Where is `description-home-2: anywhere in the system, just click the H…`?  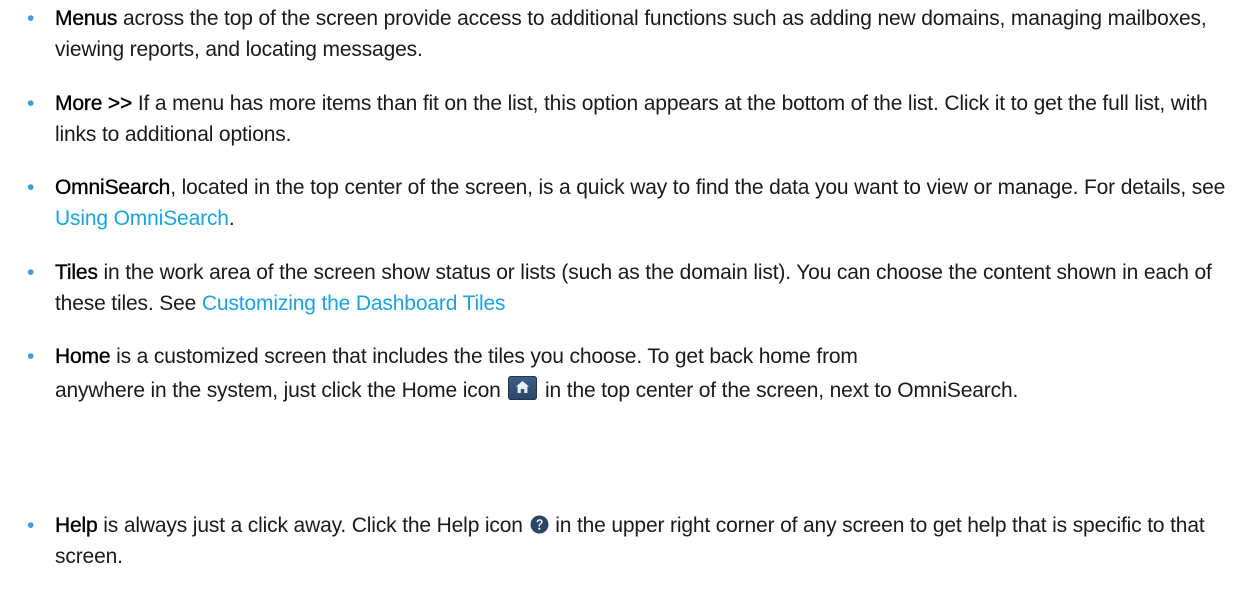 description-home-2: anywhere in the system, just click the H… is located at coordinates (281, 390).